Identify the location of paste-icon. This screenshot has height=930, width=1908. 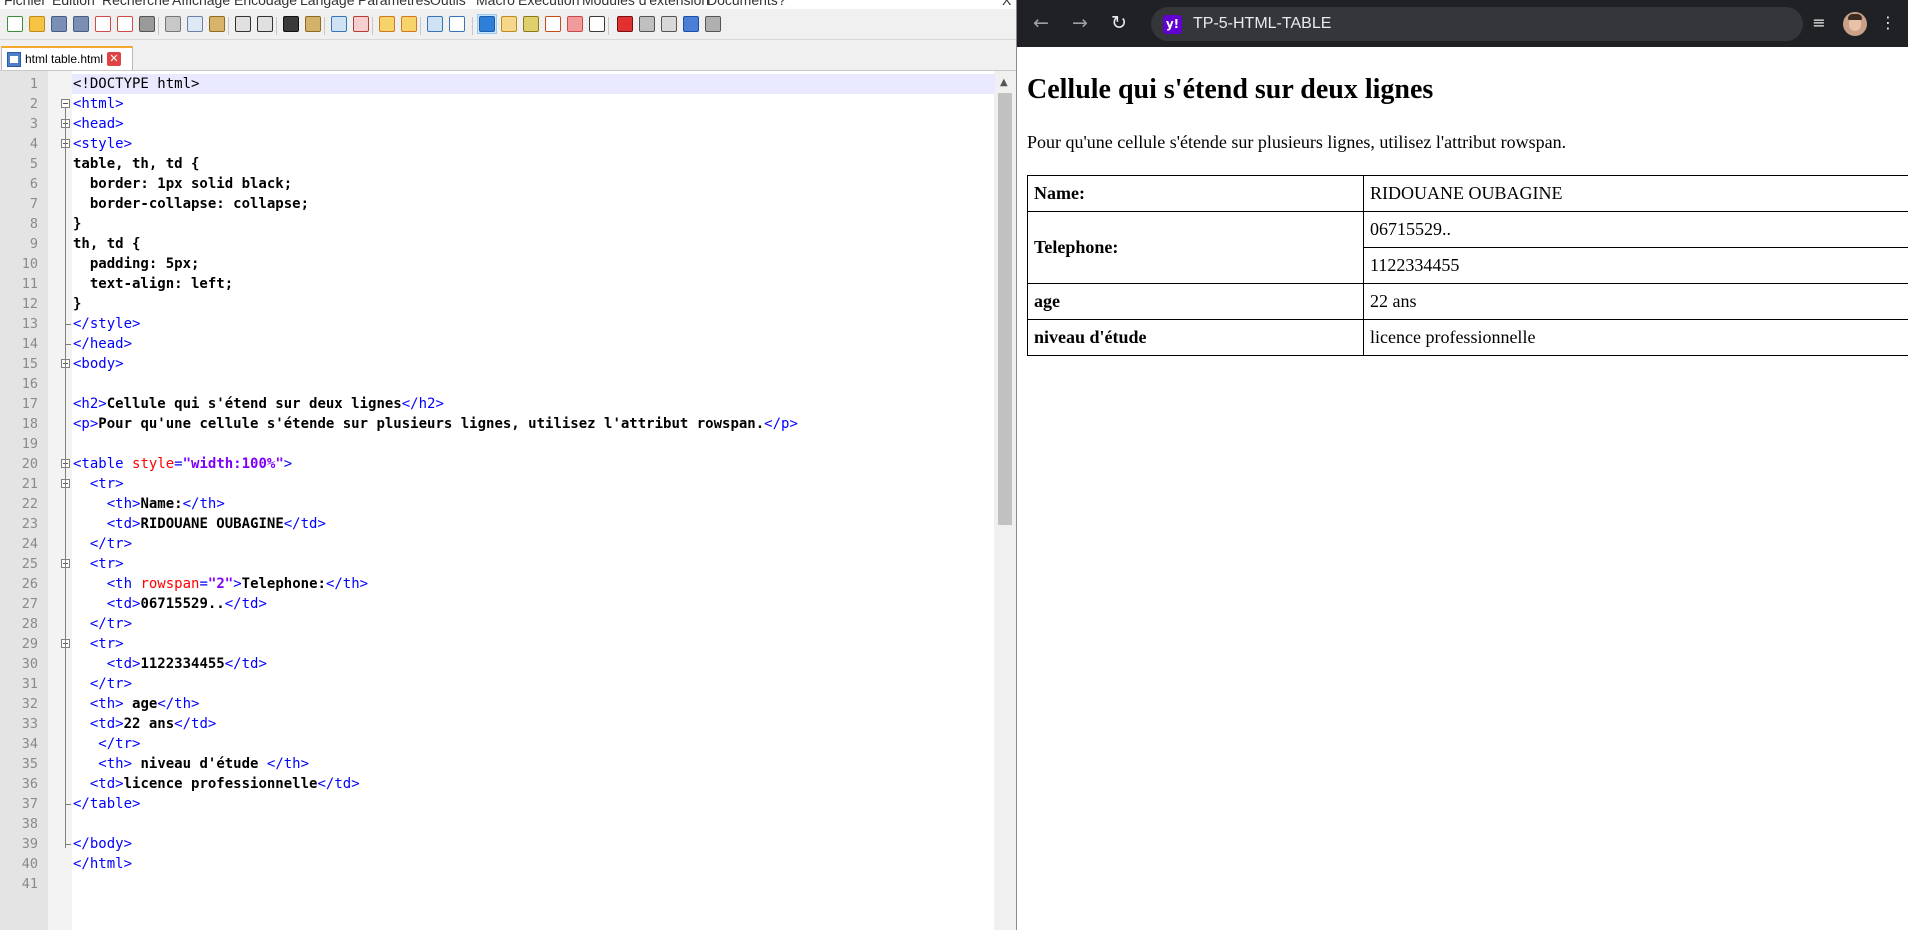
(217, 24).